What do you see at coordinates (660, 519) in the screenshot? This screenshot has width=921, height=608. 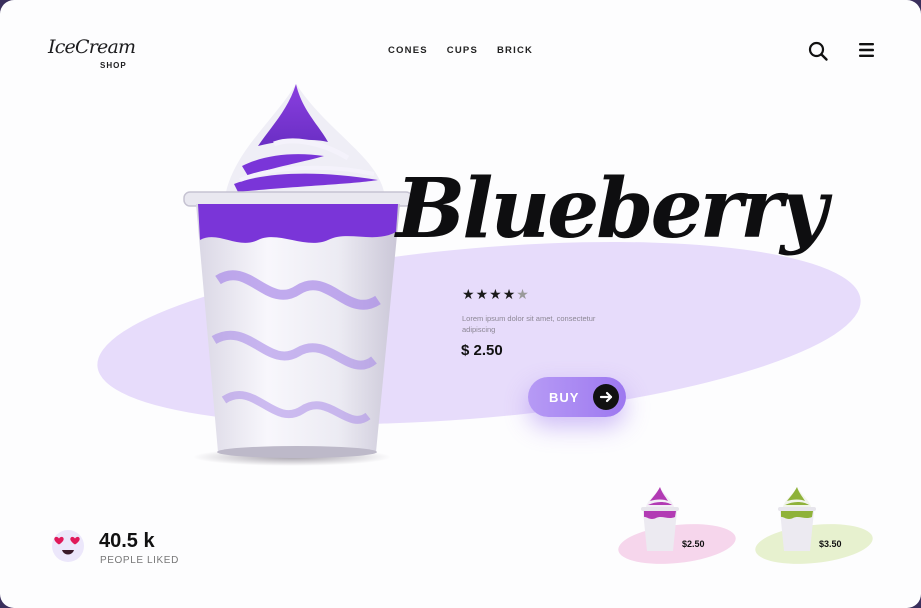 I see `pink-cup-image` at bounding box center [660, 519].